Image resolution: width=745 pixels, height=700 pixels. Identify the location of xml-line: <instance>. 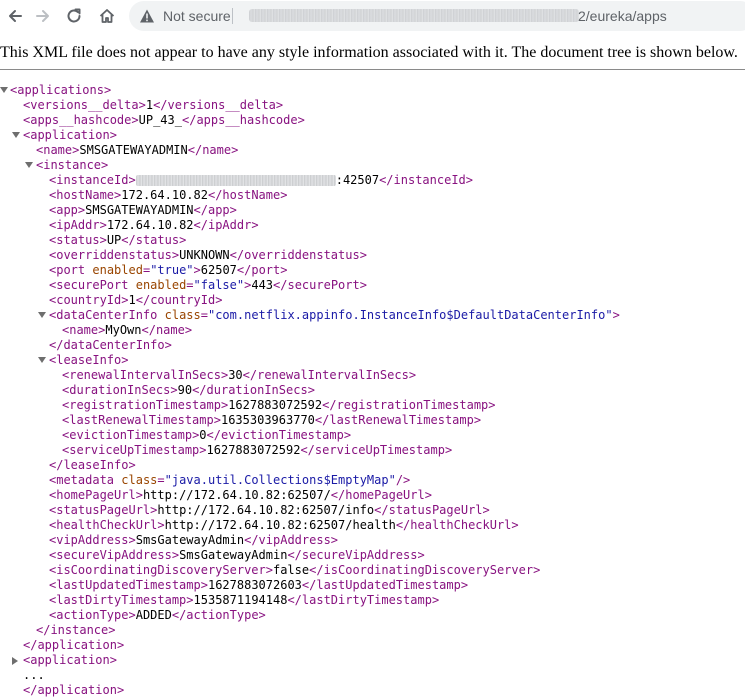
(72, 165).